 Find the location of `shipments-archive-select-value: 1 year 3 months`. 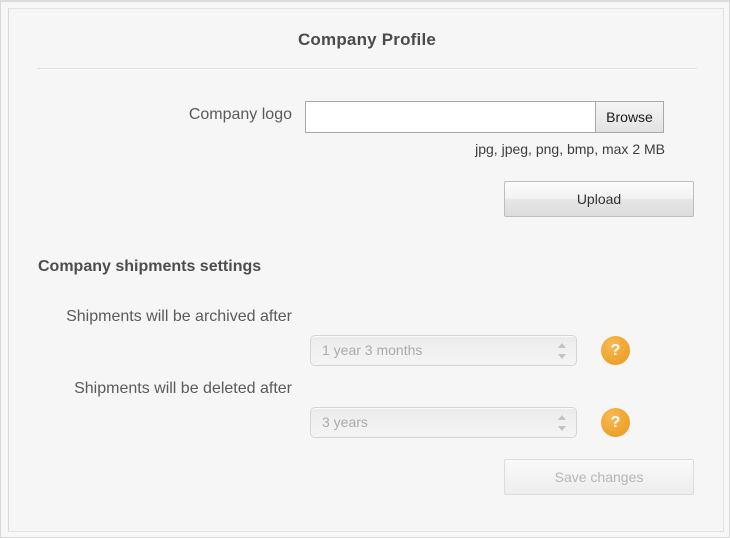

shipments-archive-select-value: 1 year 3 months is located at coordinates (372, 350).